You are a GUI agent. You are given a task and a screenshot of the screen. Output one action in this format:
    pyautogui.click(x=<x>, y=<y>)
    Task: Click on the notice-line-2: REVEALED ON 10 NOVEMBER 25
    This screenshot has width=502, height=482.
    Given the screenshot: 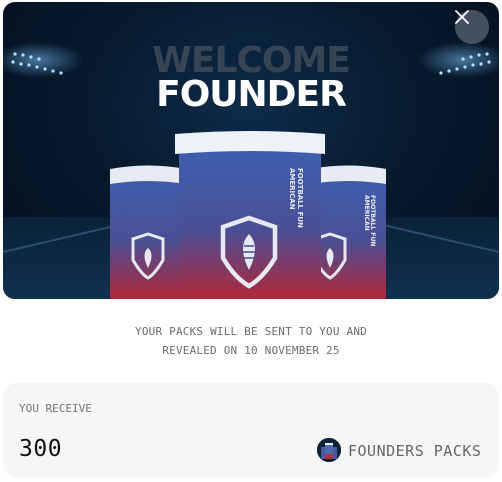 What is the action you would take?
    pyautogui.click(x=251, y=350)
    